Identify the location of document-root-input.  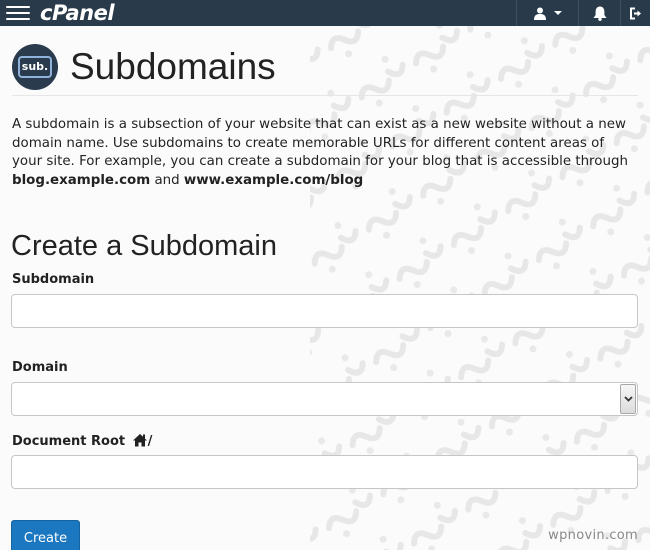
(324, 472).